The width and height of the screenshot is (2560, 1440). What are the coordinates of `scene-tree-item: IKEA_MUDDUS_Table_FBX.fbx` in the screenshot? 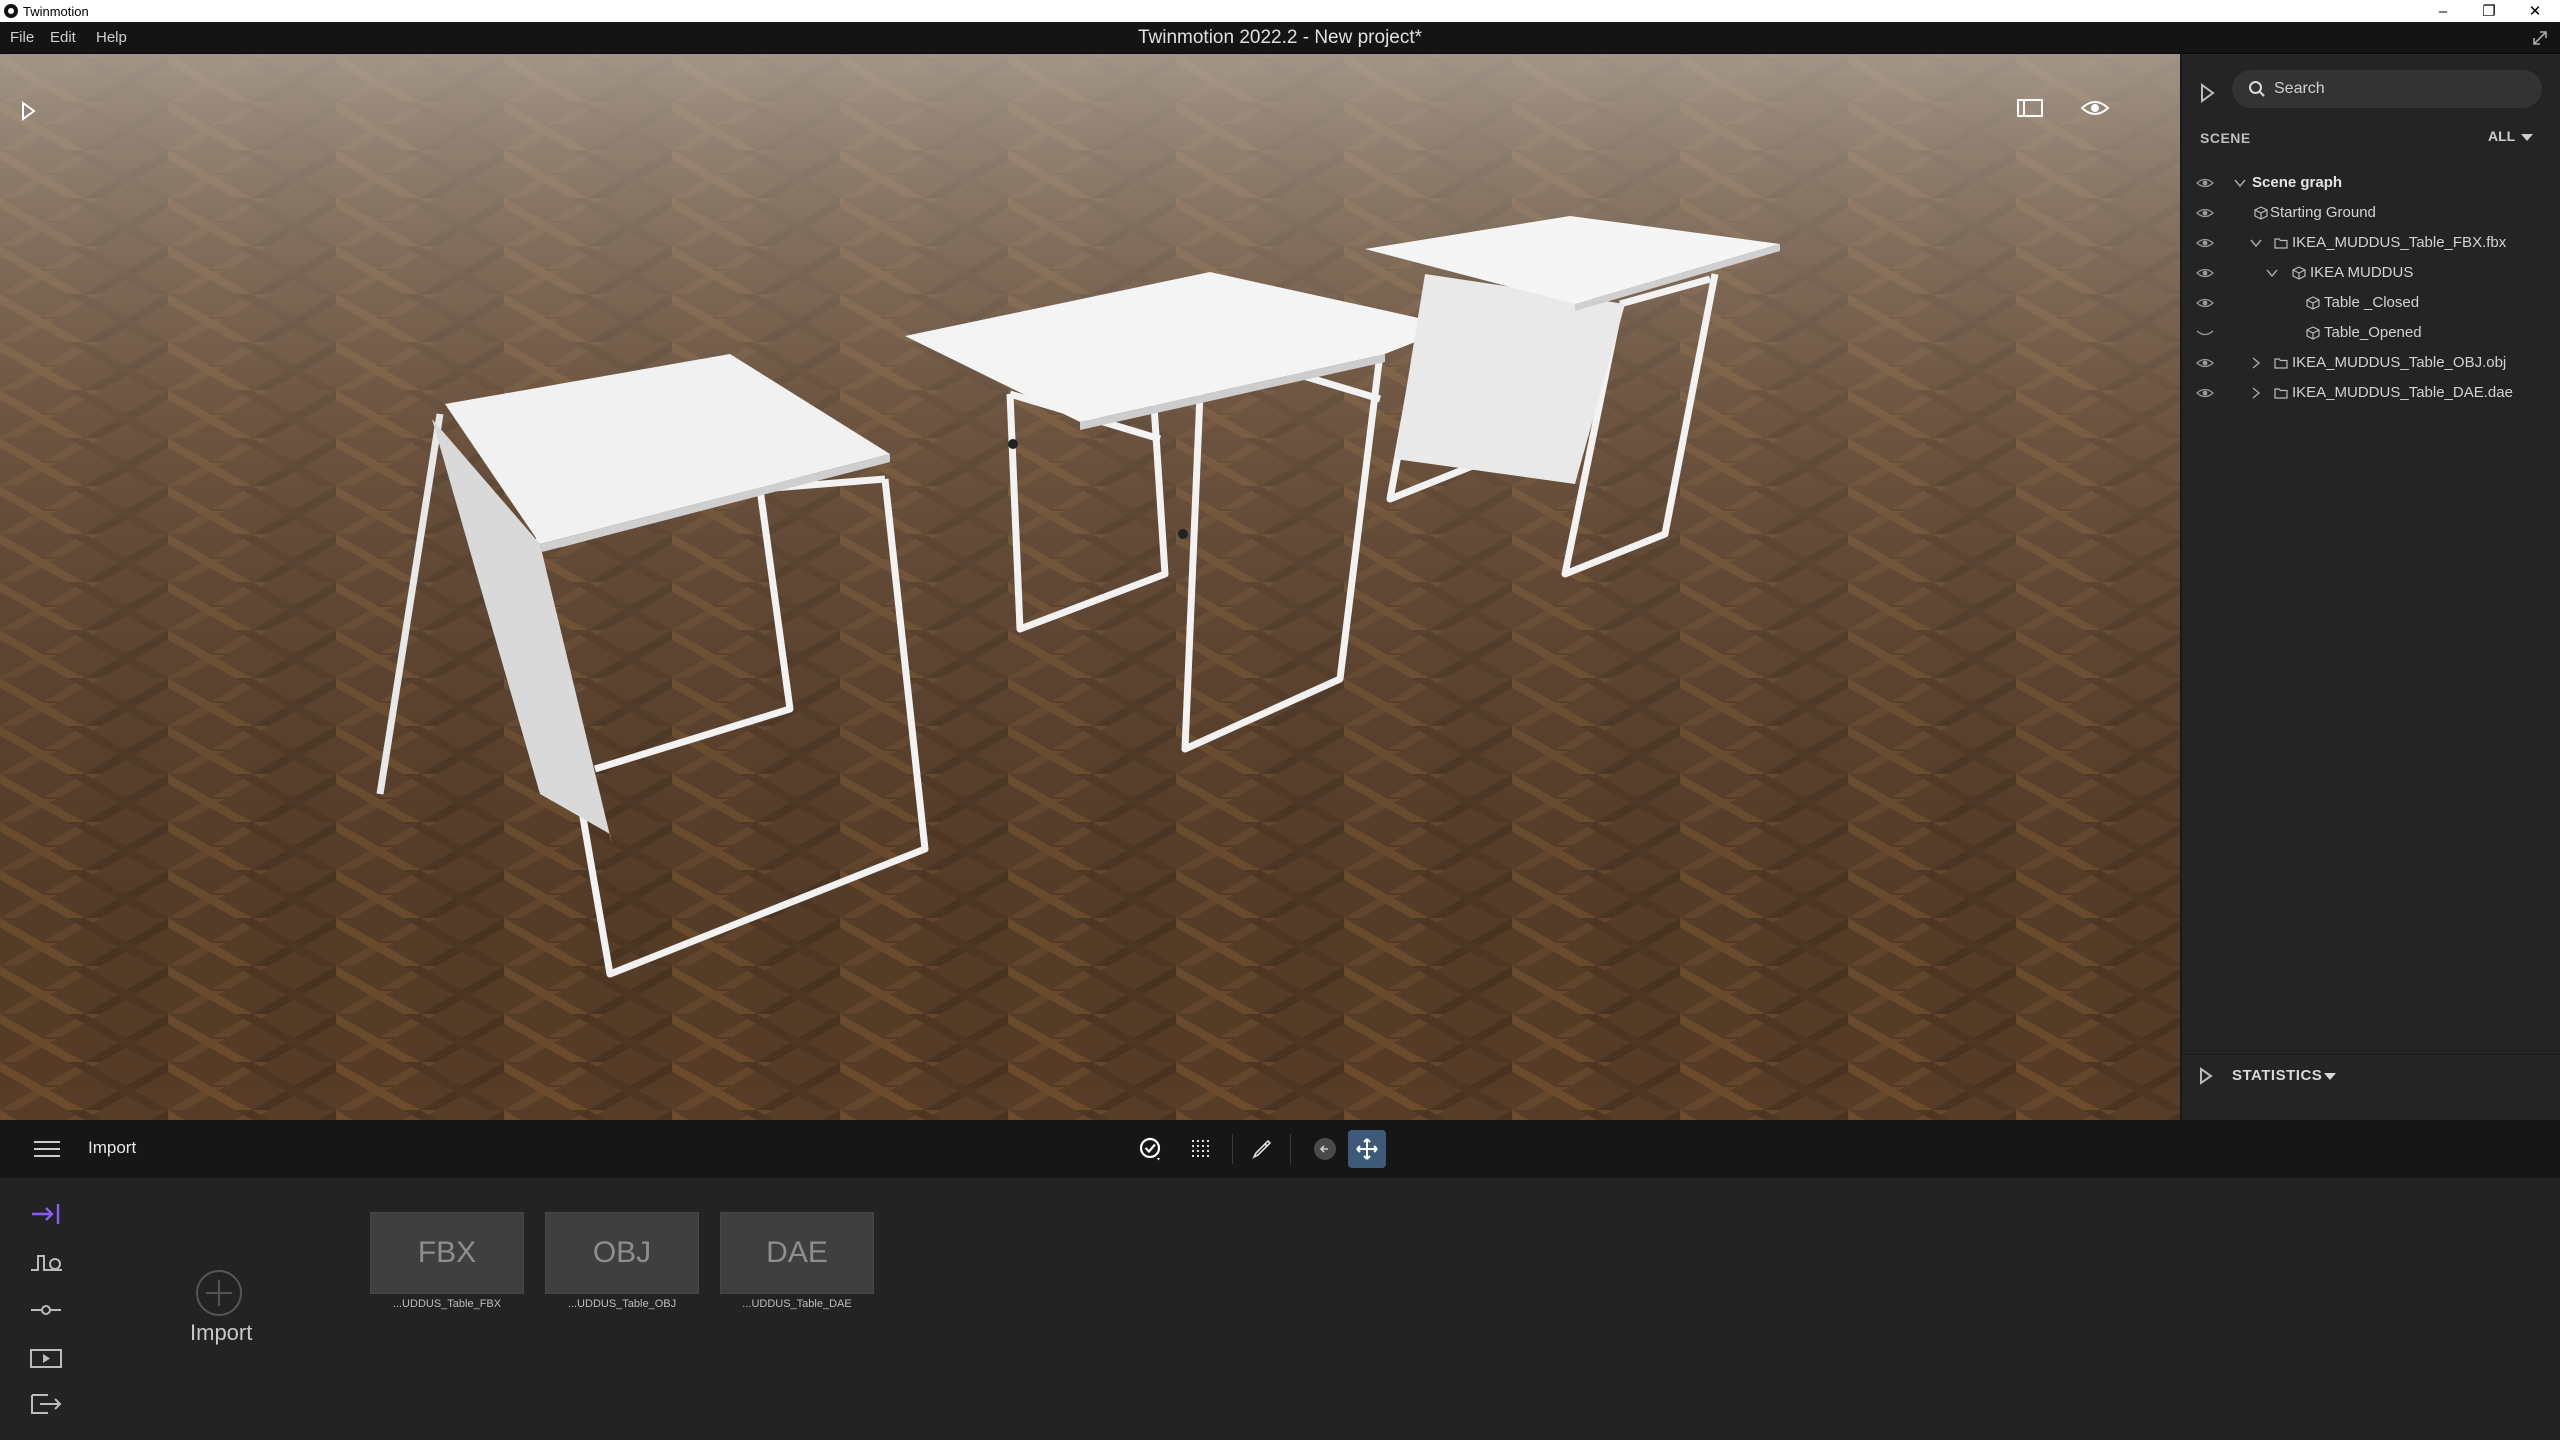 It's located at (2371, 243).